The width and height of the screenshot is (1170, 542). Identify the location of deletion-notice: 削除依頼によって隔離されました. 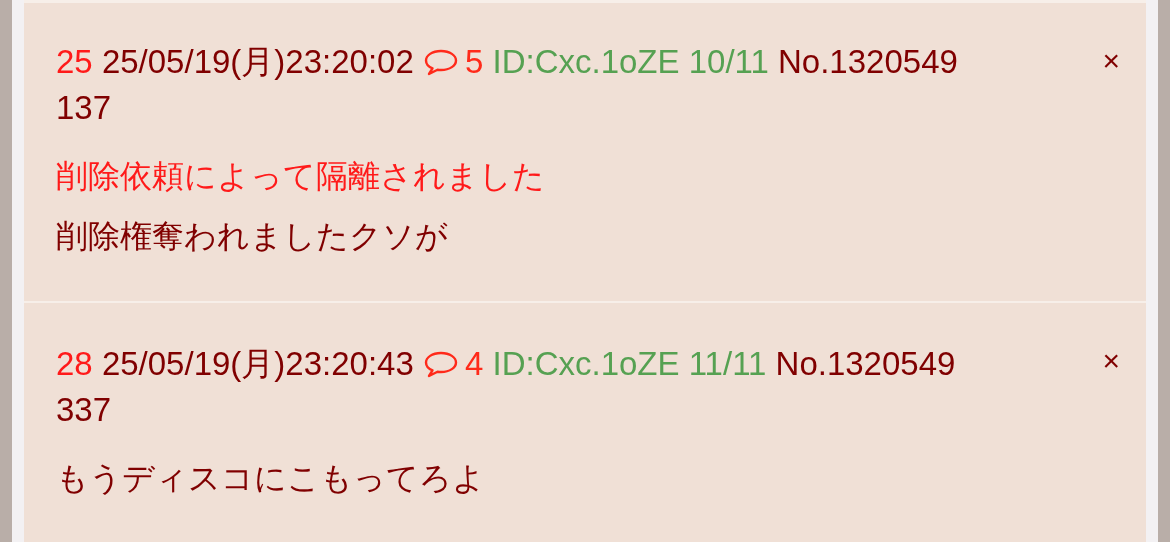
(301, 176).